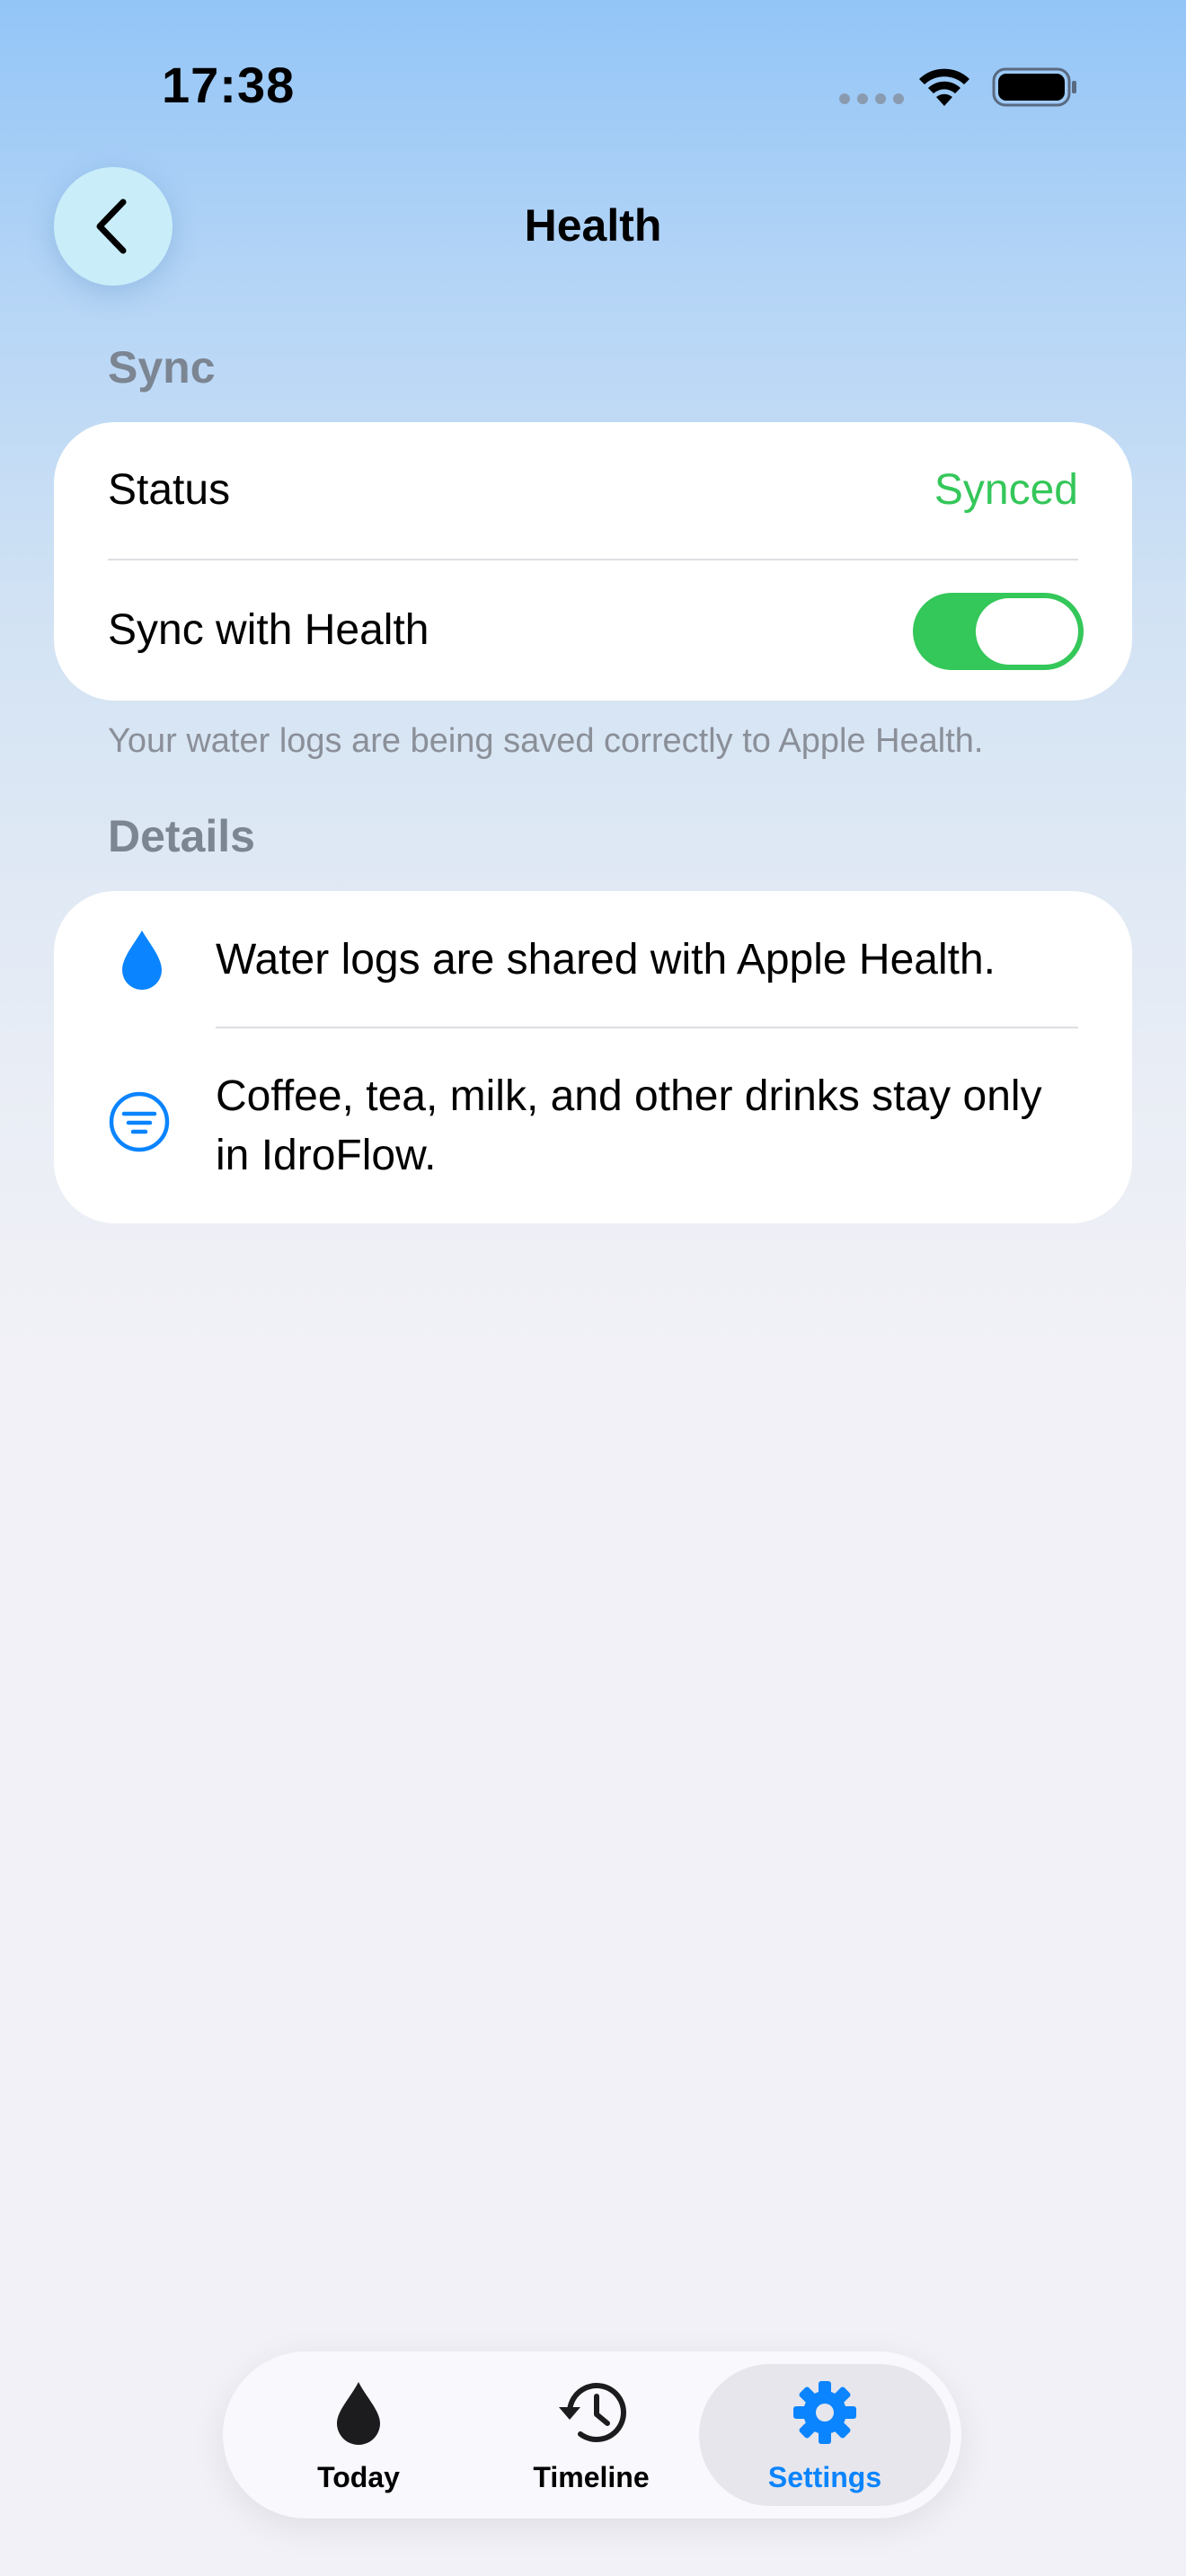  I want to click on tab-timeline: Timeline, so click(591, 2435).